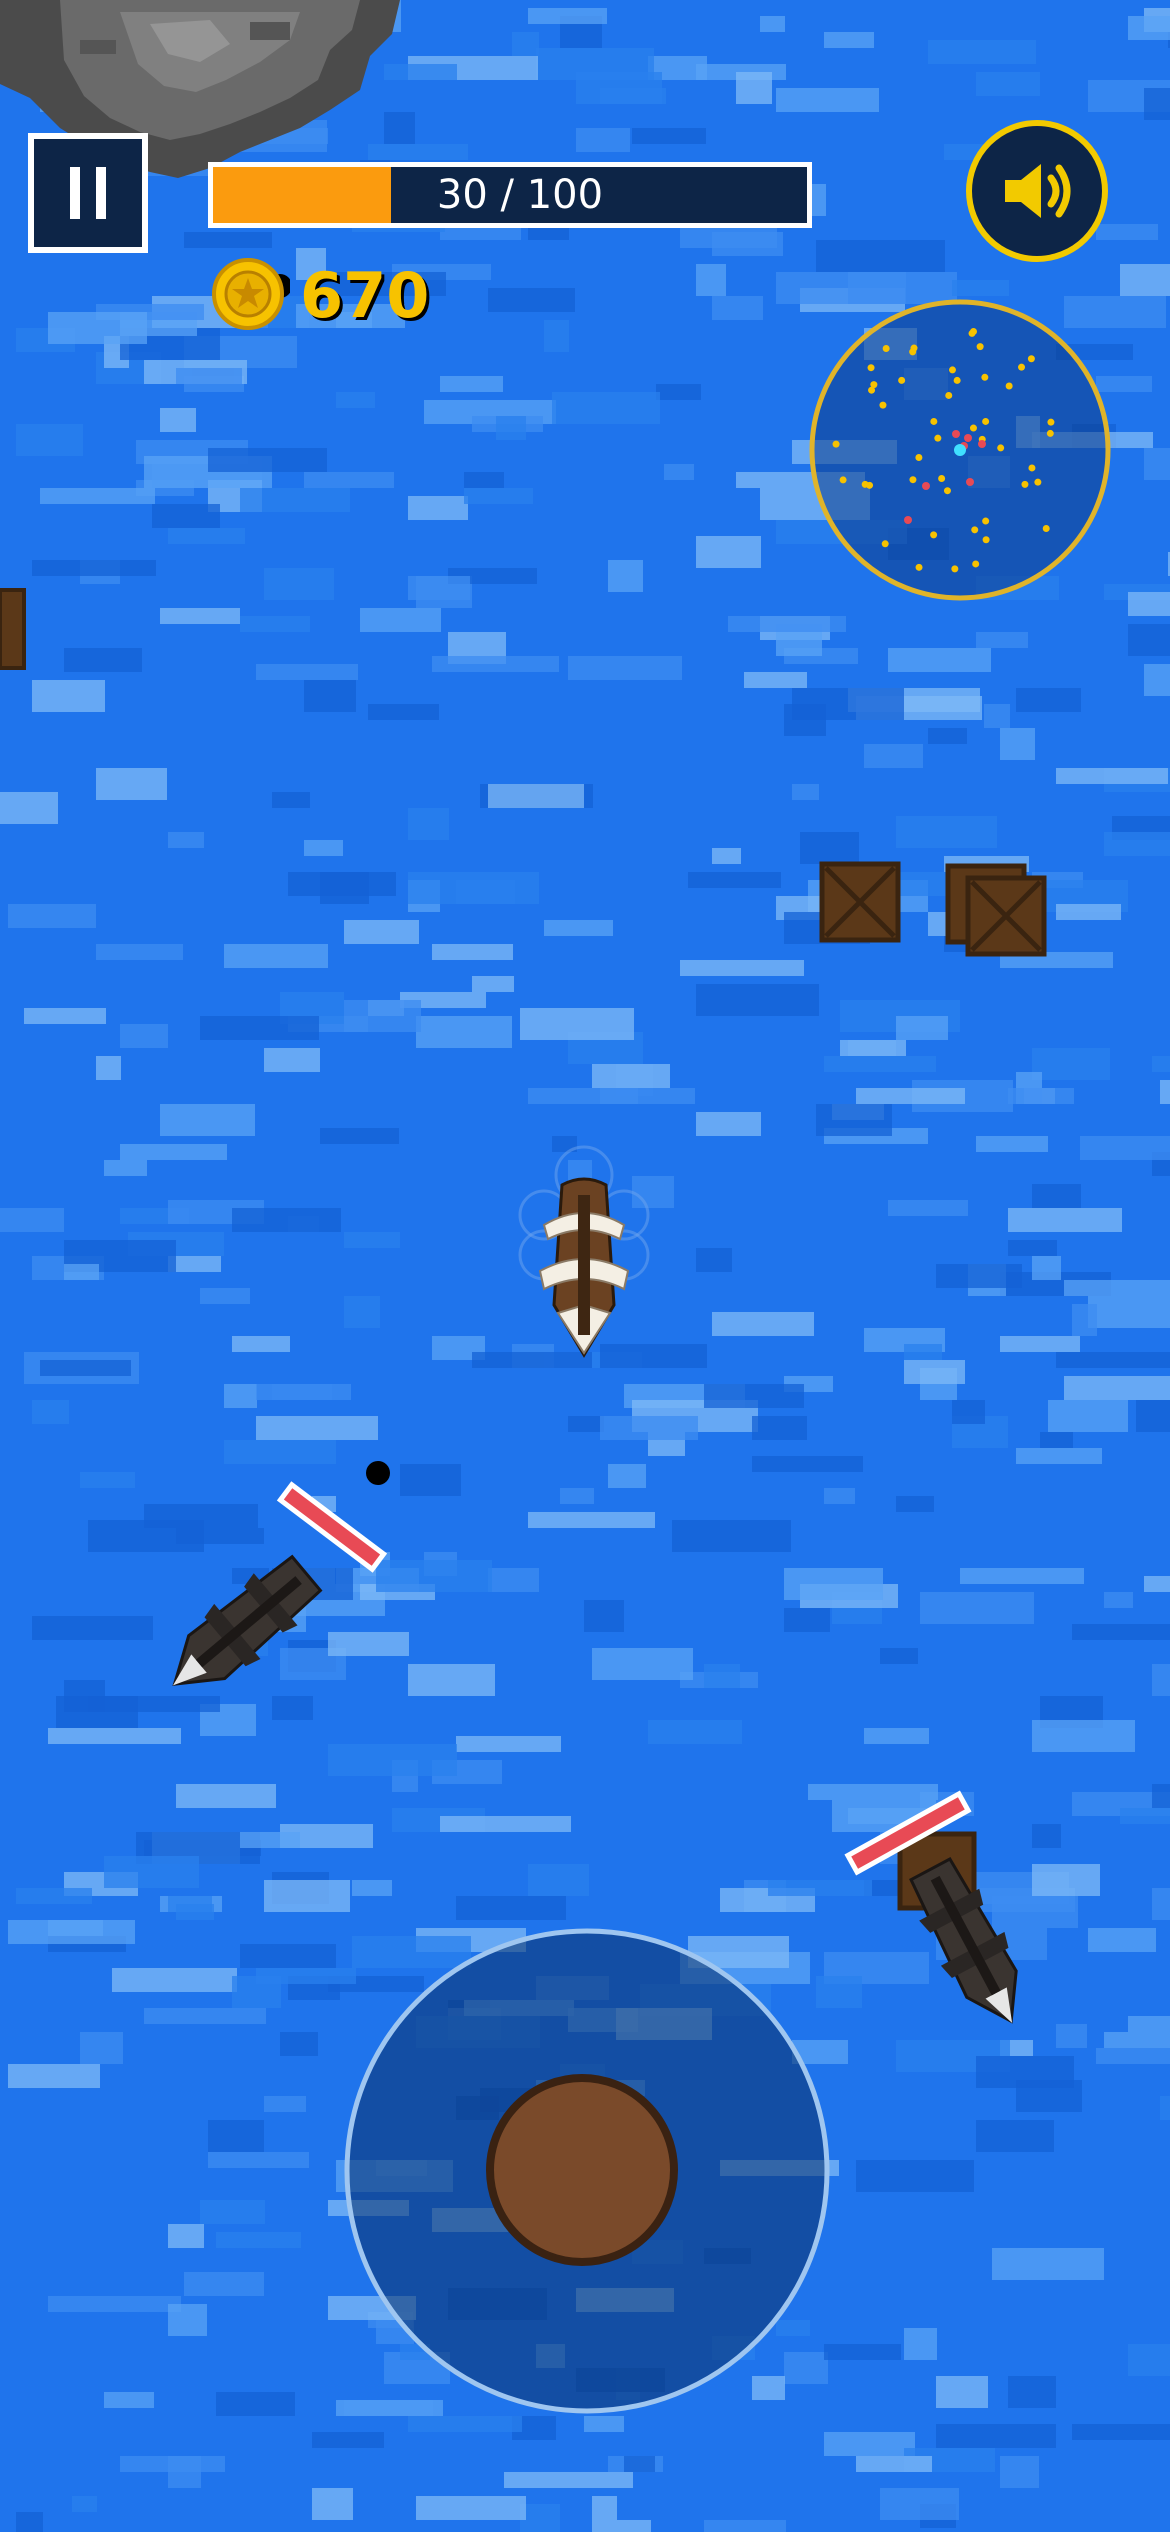 This screenshot has height=2532, width=1170. Describe the element at coordinates (582, 2170) in the screenshot. I see `joystick-knob` at that location.